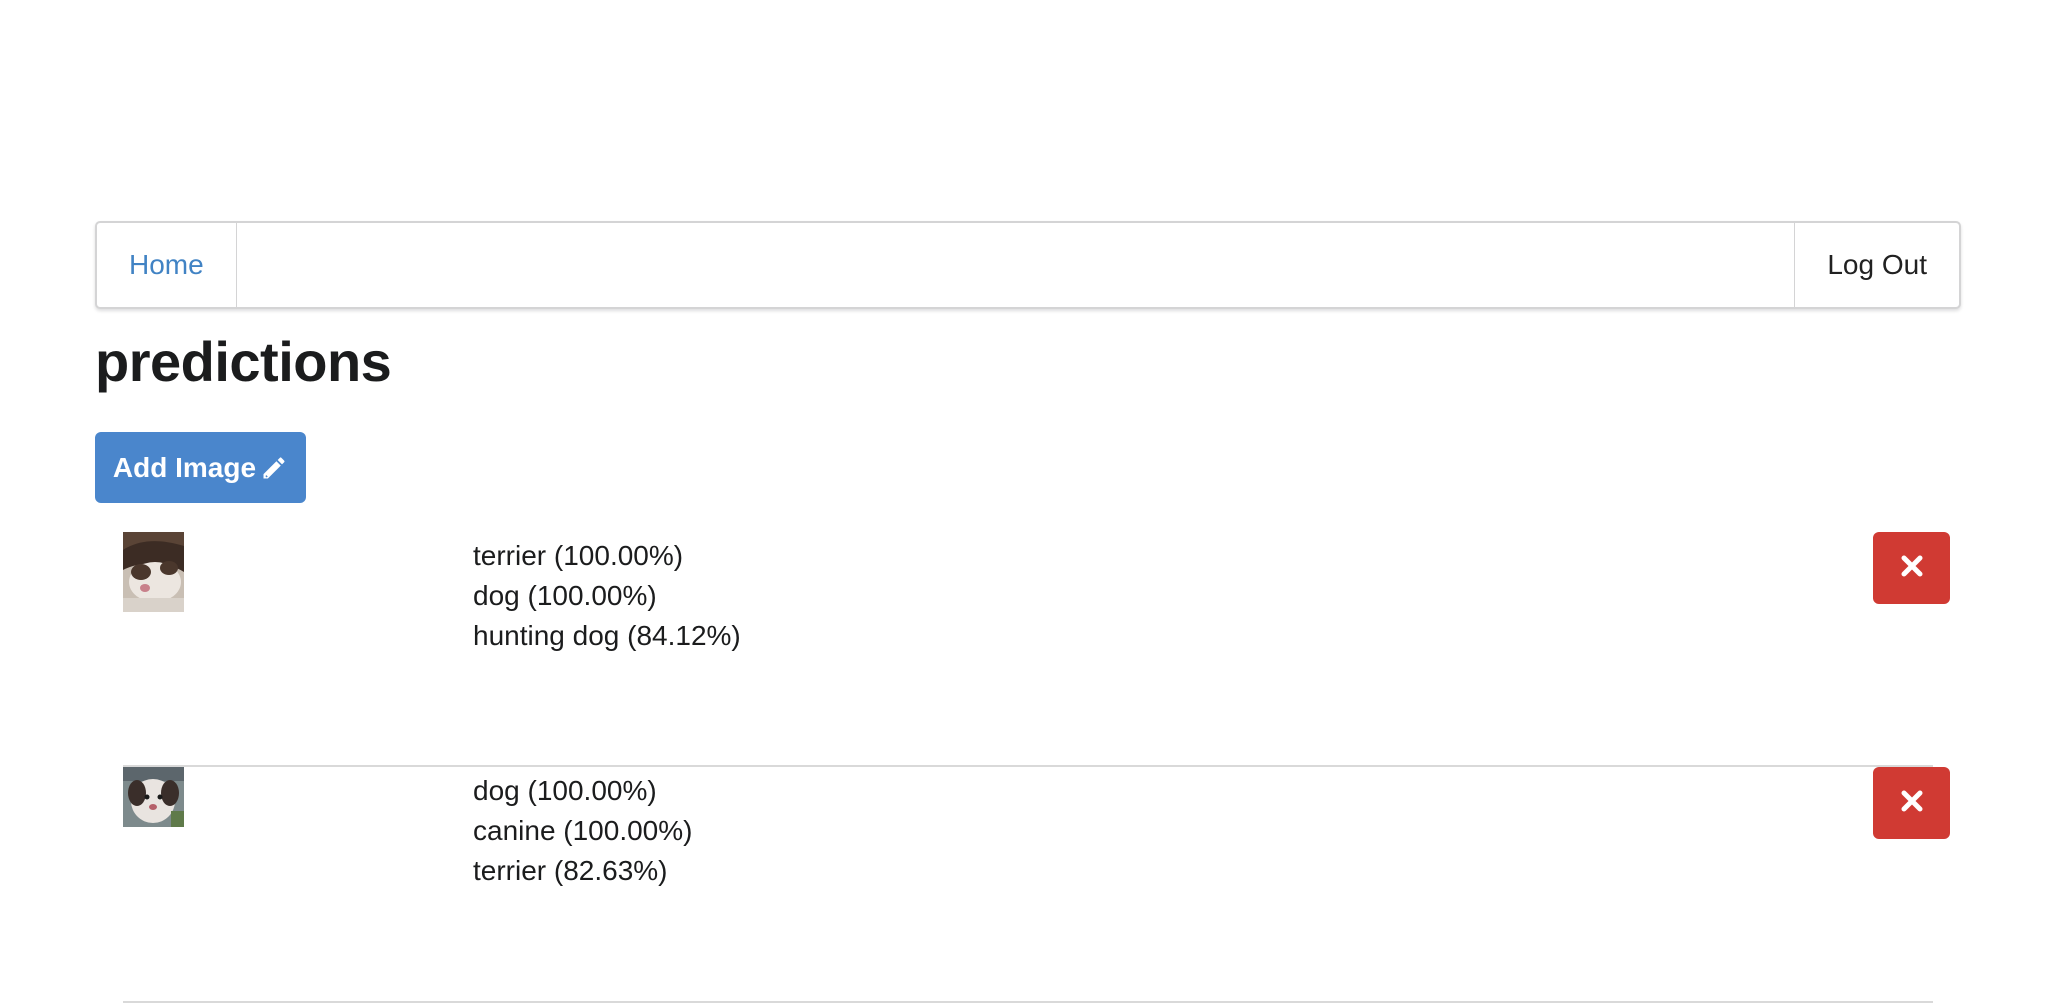 This screenshot has height=1003, width=2046. What do you see at coordinates (243, 361) in the screenshot?
I see `page-title: predictions` at bounding box center [243, 361].